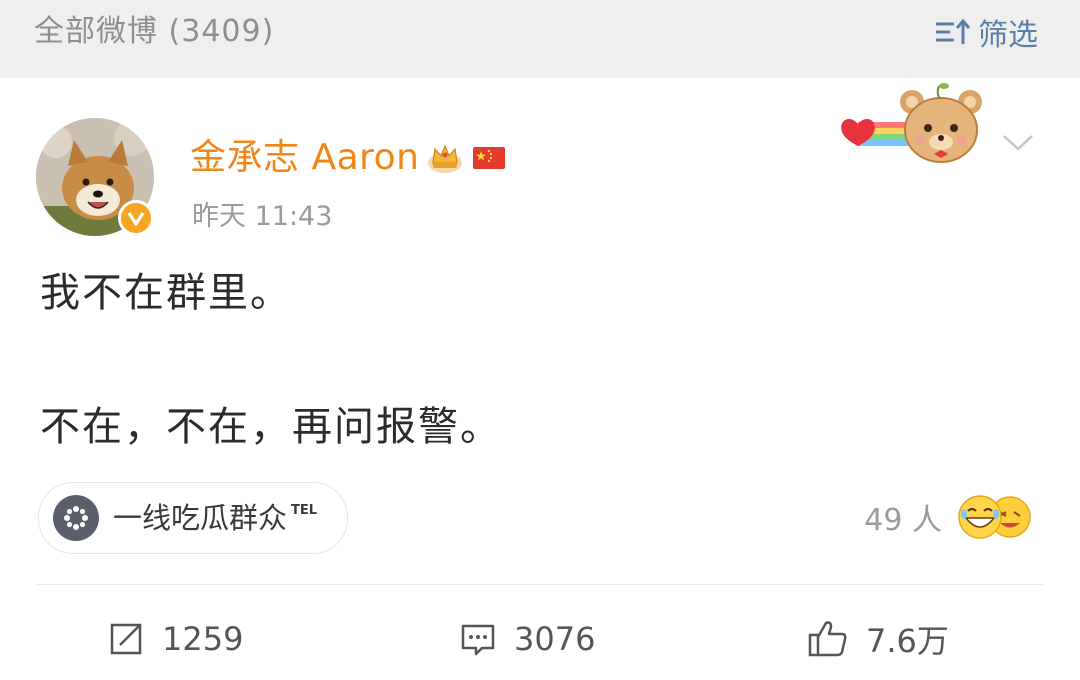 The height and width of the screenshot is (680, 1080). I want to click on topic-dots-icon, so click(76, 518).